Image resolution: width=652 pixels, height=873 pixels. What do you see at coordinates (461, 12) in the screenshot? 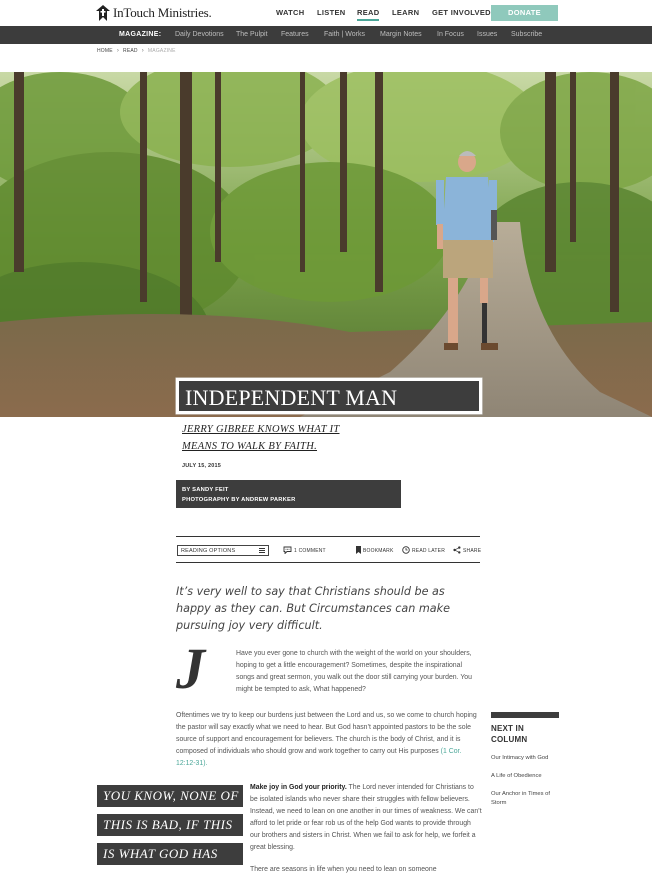
I see `nav-get-involved: GET INVOLVED` at bounding box center [461, 12].